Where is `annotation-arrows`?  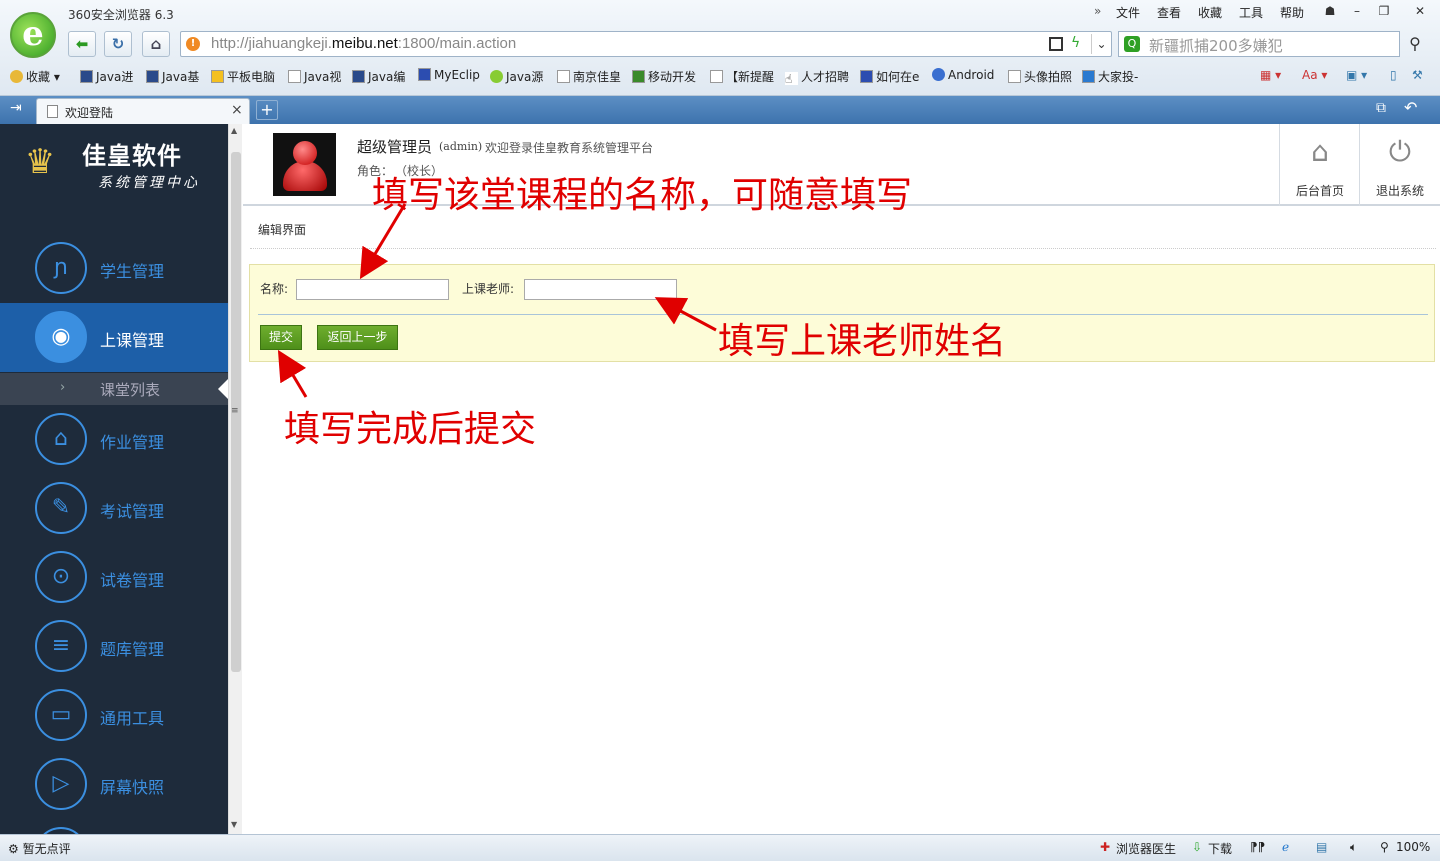
annotation-arrows is located at coordinates (497, 300).